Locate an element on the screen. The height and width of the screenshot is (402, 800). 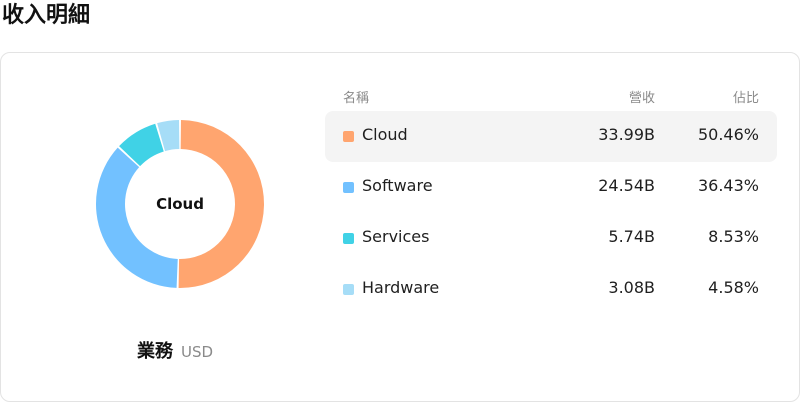
table-header: 名稱 營收 佔比 is located at coordinates (551, 97).